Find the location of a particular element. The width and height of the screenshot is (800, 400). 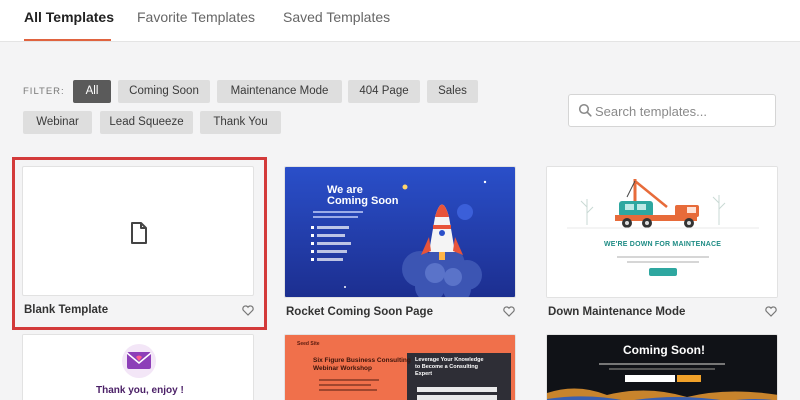

active-tab-indicator is located at coordinates (67, 40).